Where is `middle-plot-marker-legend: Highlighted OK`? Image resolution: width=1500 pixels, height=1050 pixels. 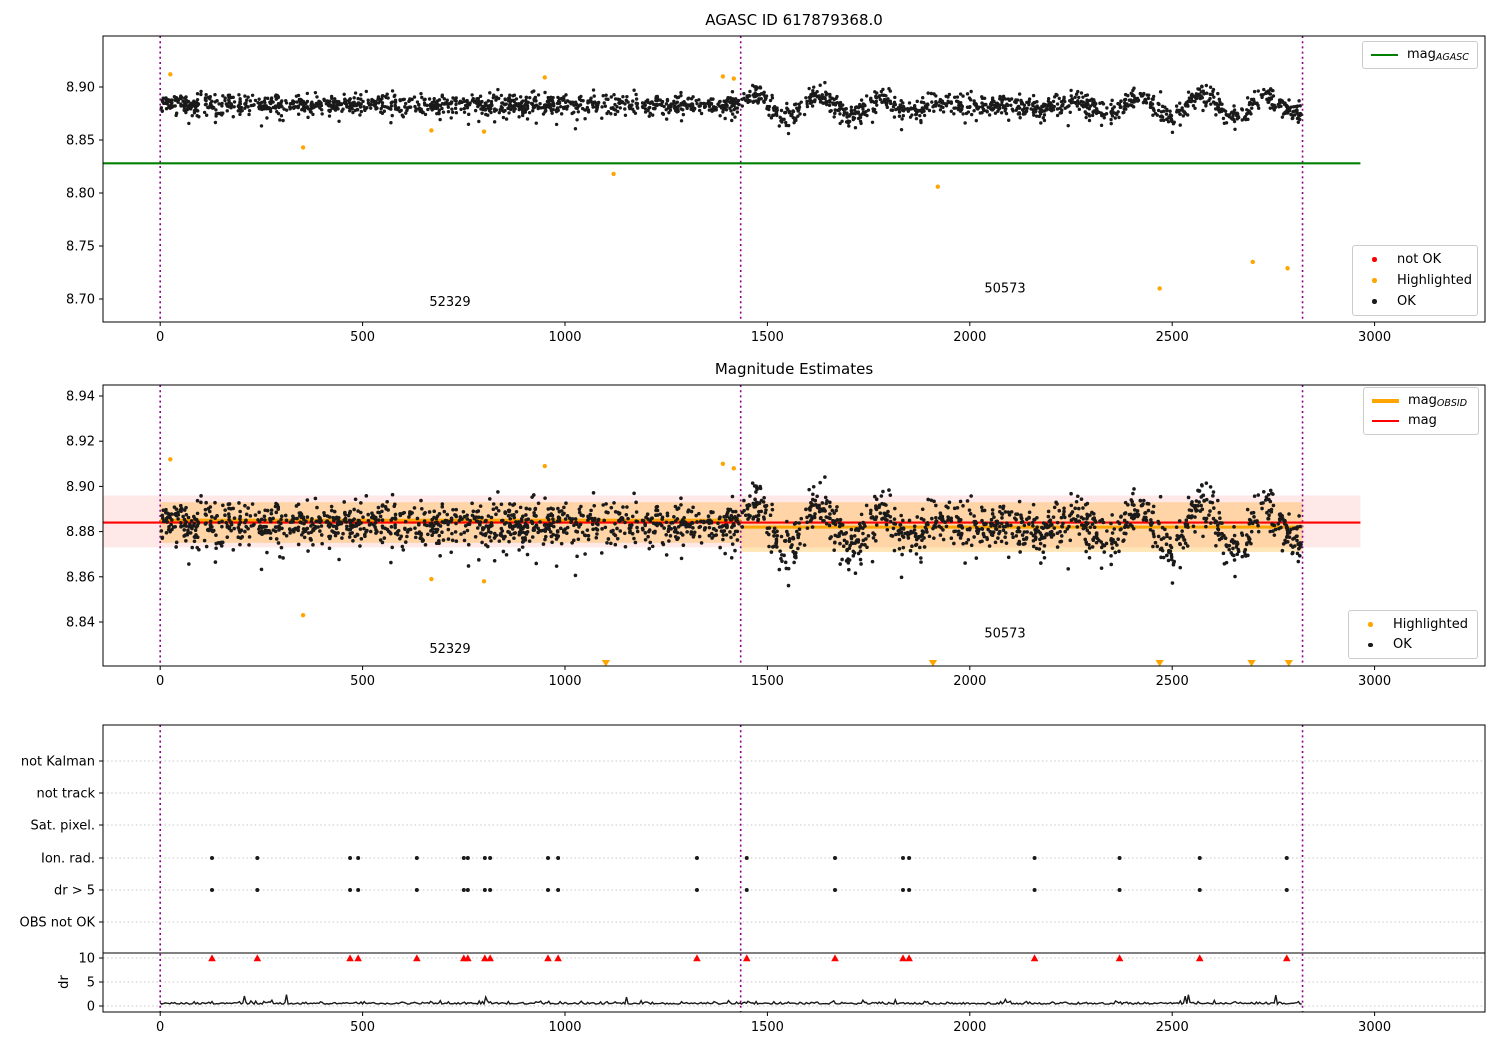 middle-plot-marker-legend: Highlighted OK is located at coordinates (1413, 634).